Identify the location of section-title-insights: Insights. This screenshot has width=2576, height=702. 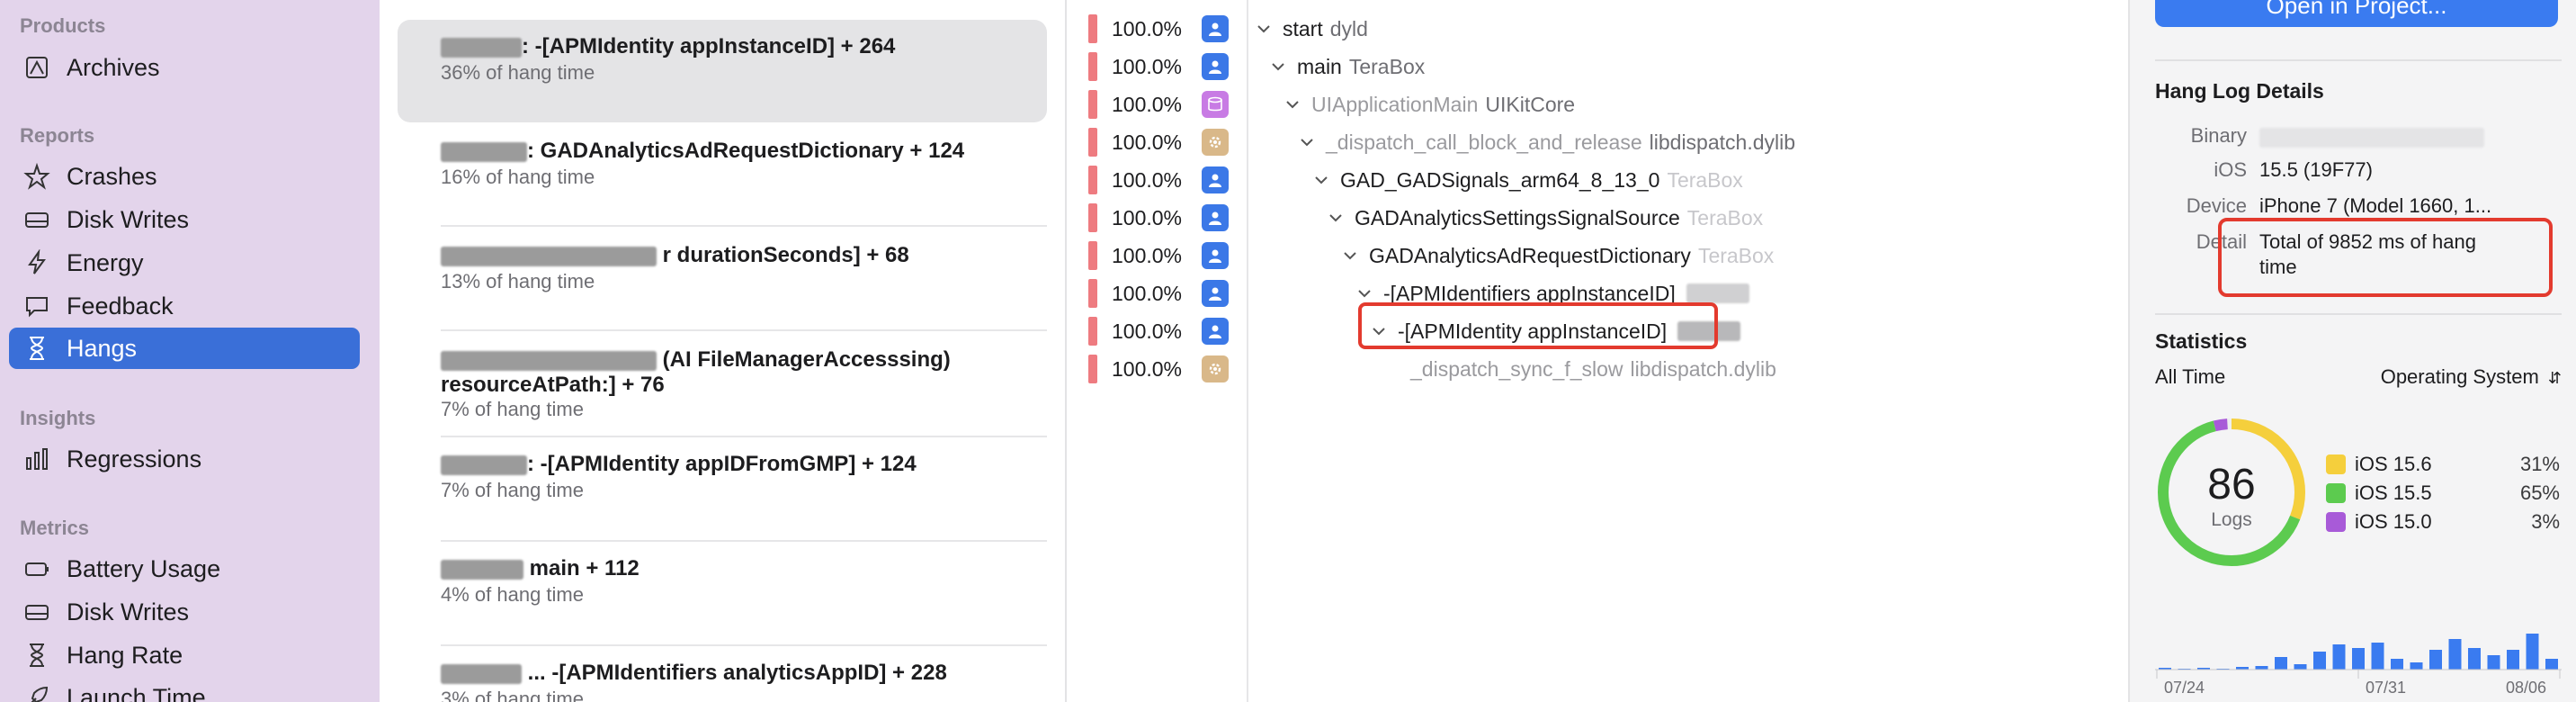
(58, 418).